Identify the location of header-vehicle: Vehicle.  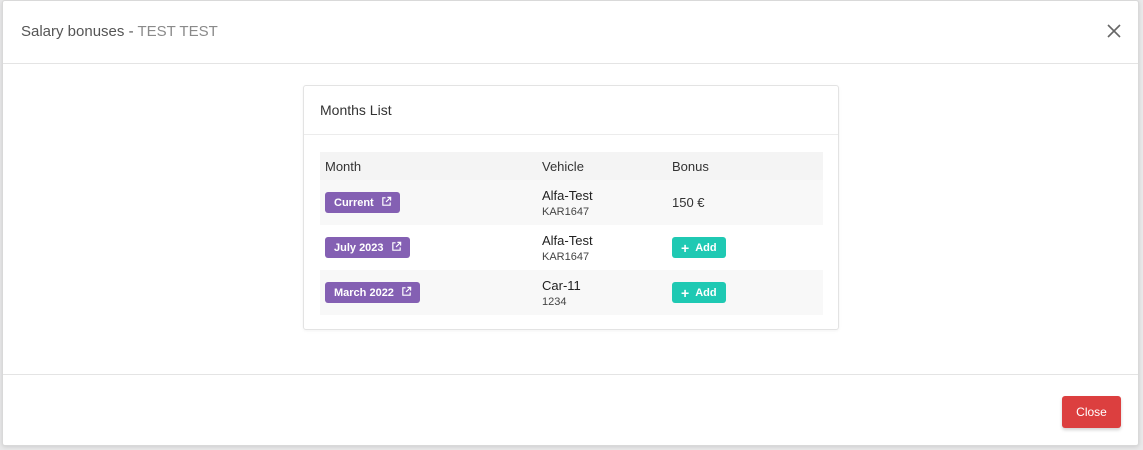
(563, 166).